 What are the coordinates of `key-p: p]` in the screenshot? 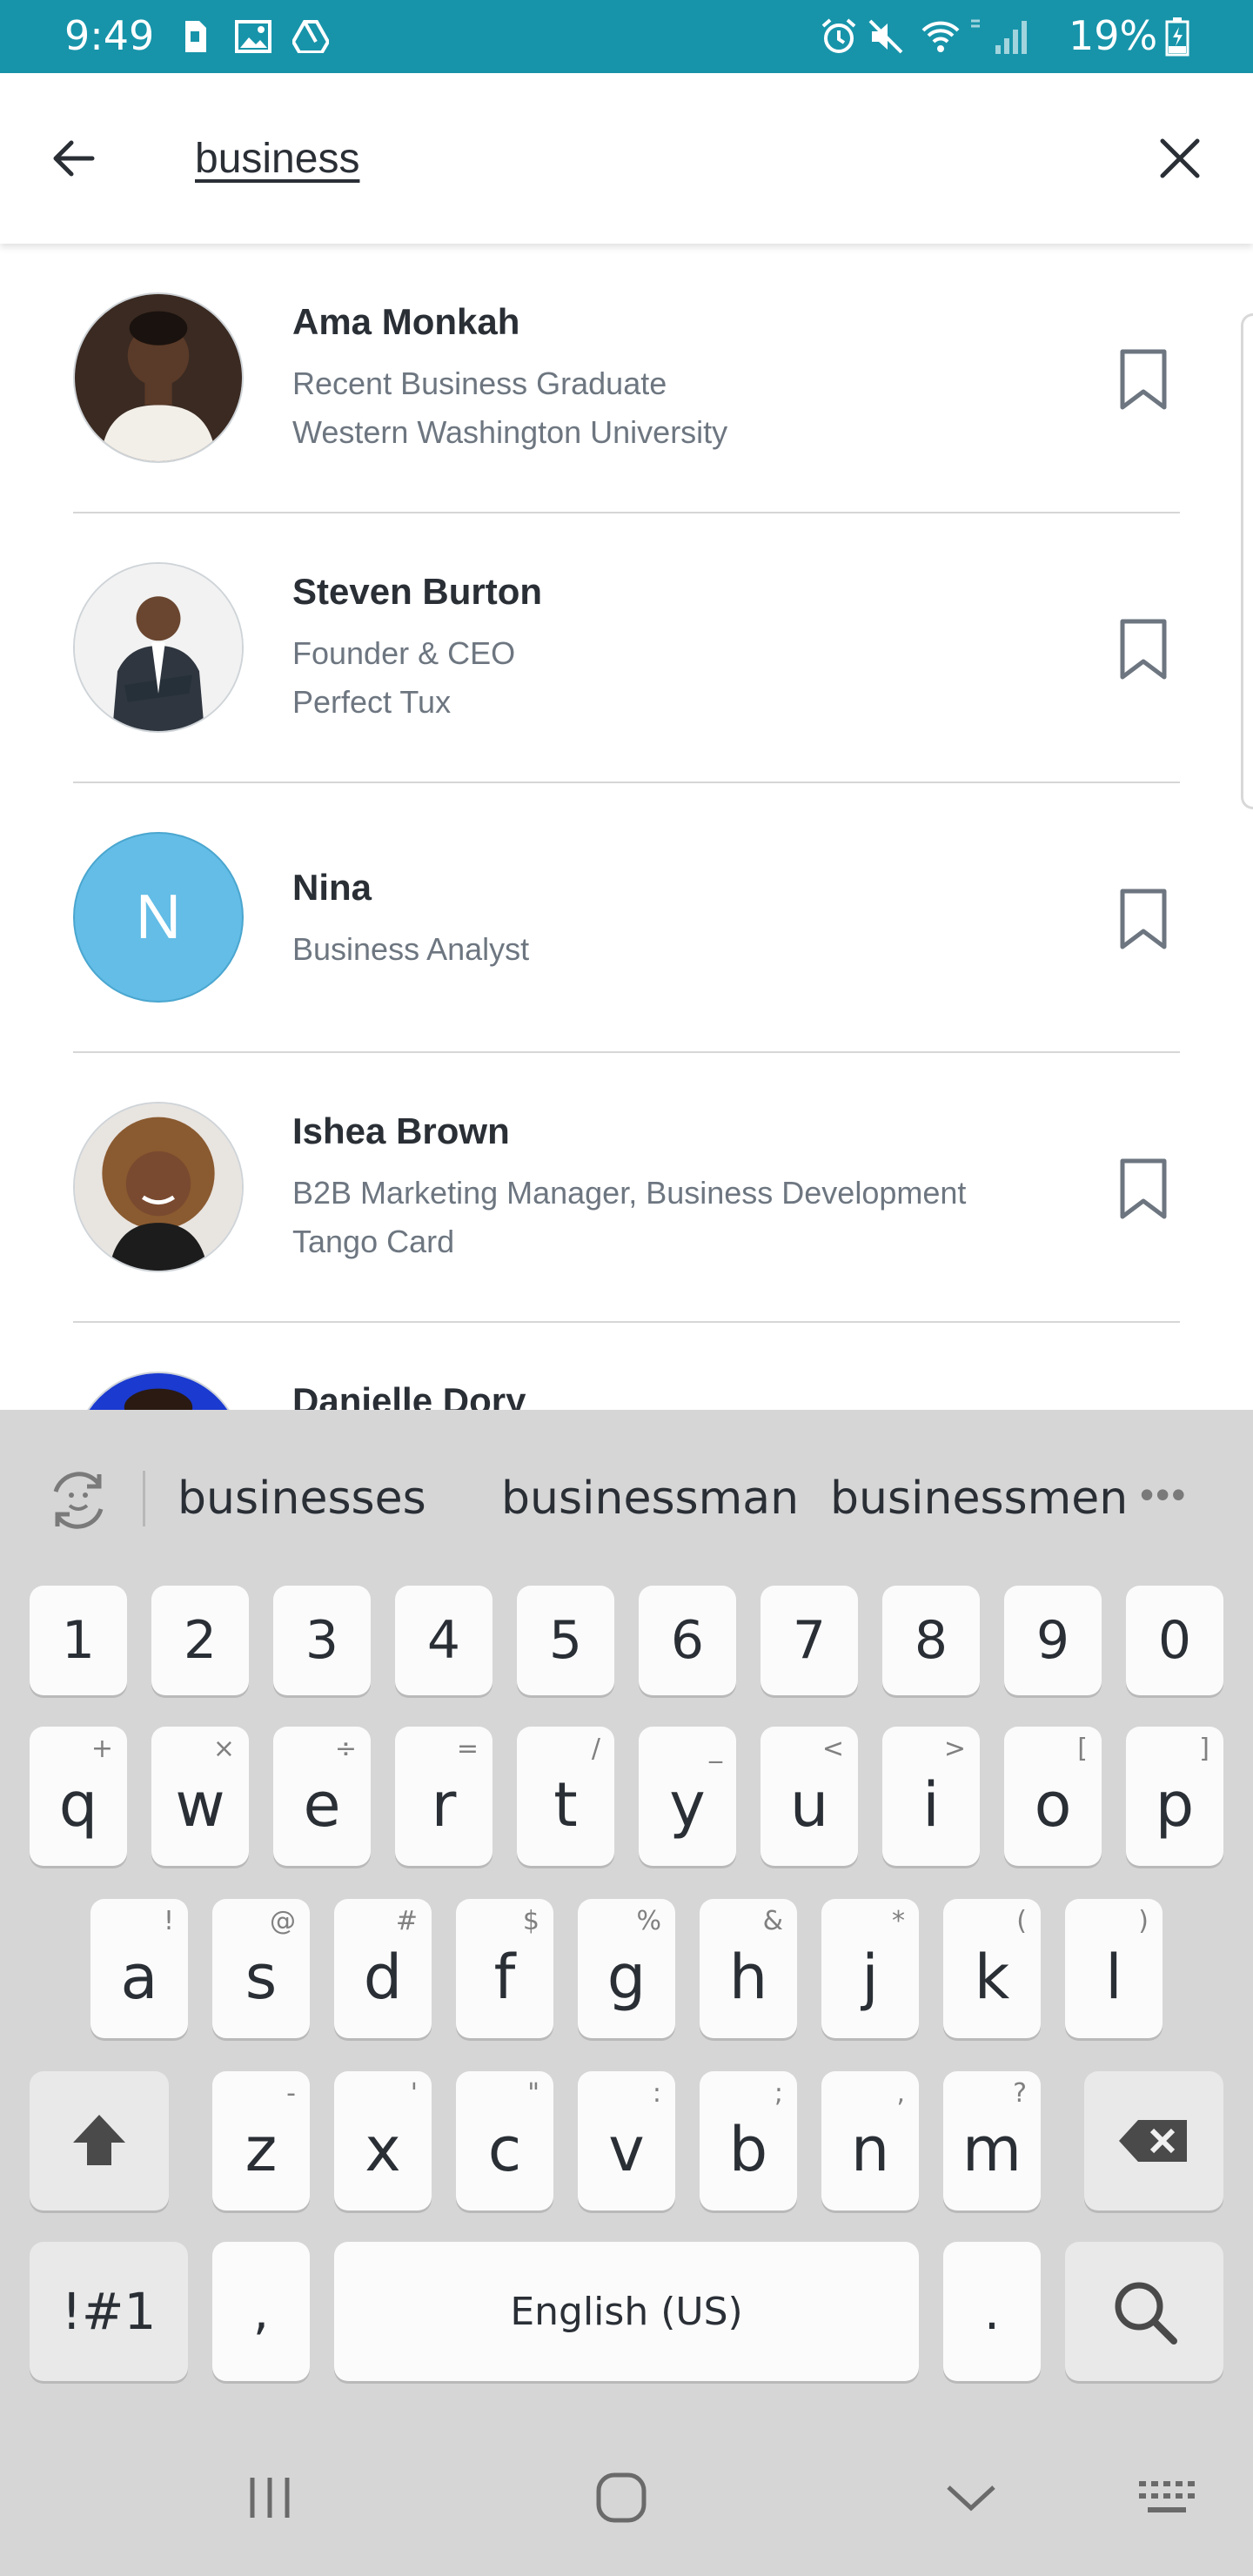 It's located at (1174, 1796).